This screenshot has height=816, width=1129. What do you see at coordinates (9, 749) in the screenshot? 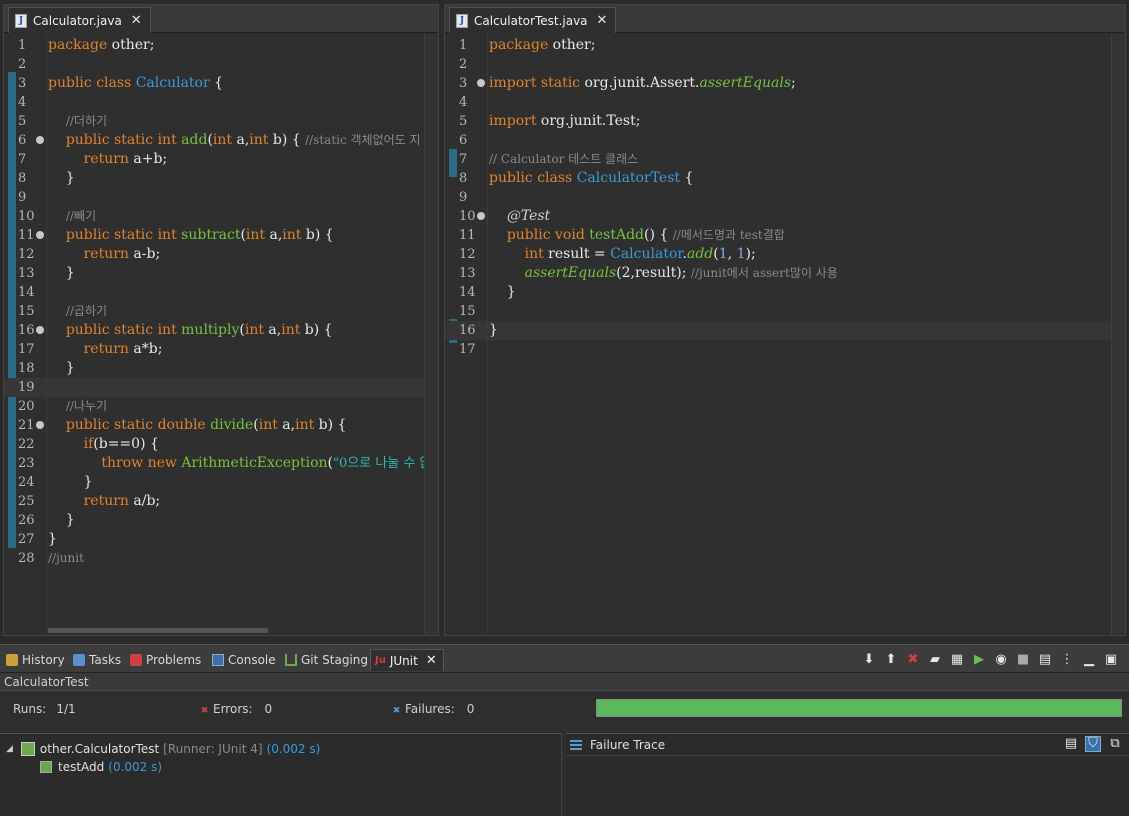
I see `collapse-triangle-icon: ◢` at bounding box center [9, 749].